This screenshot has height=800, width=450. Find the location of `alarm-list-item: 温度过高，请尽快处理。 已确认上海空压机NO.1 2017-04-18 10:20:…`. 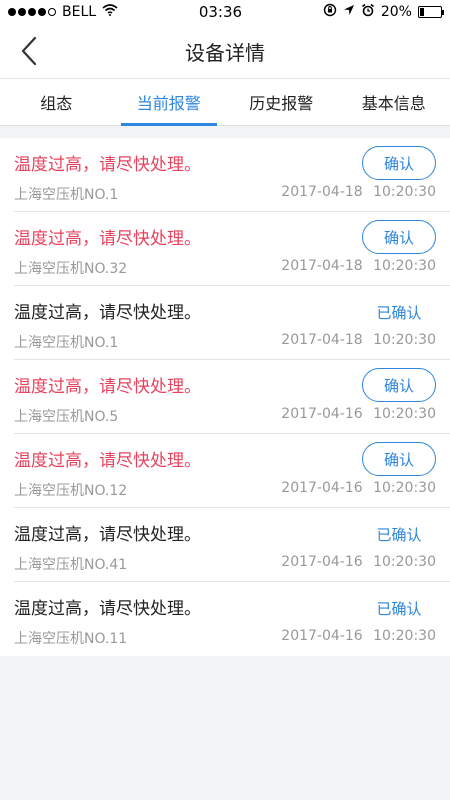

alarm-list-item: 温度过高，请尽快处理。 已确认上海空压机NO.1 2017-04-18 10:20:… is located at coordinates (232, 323).